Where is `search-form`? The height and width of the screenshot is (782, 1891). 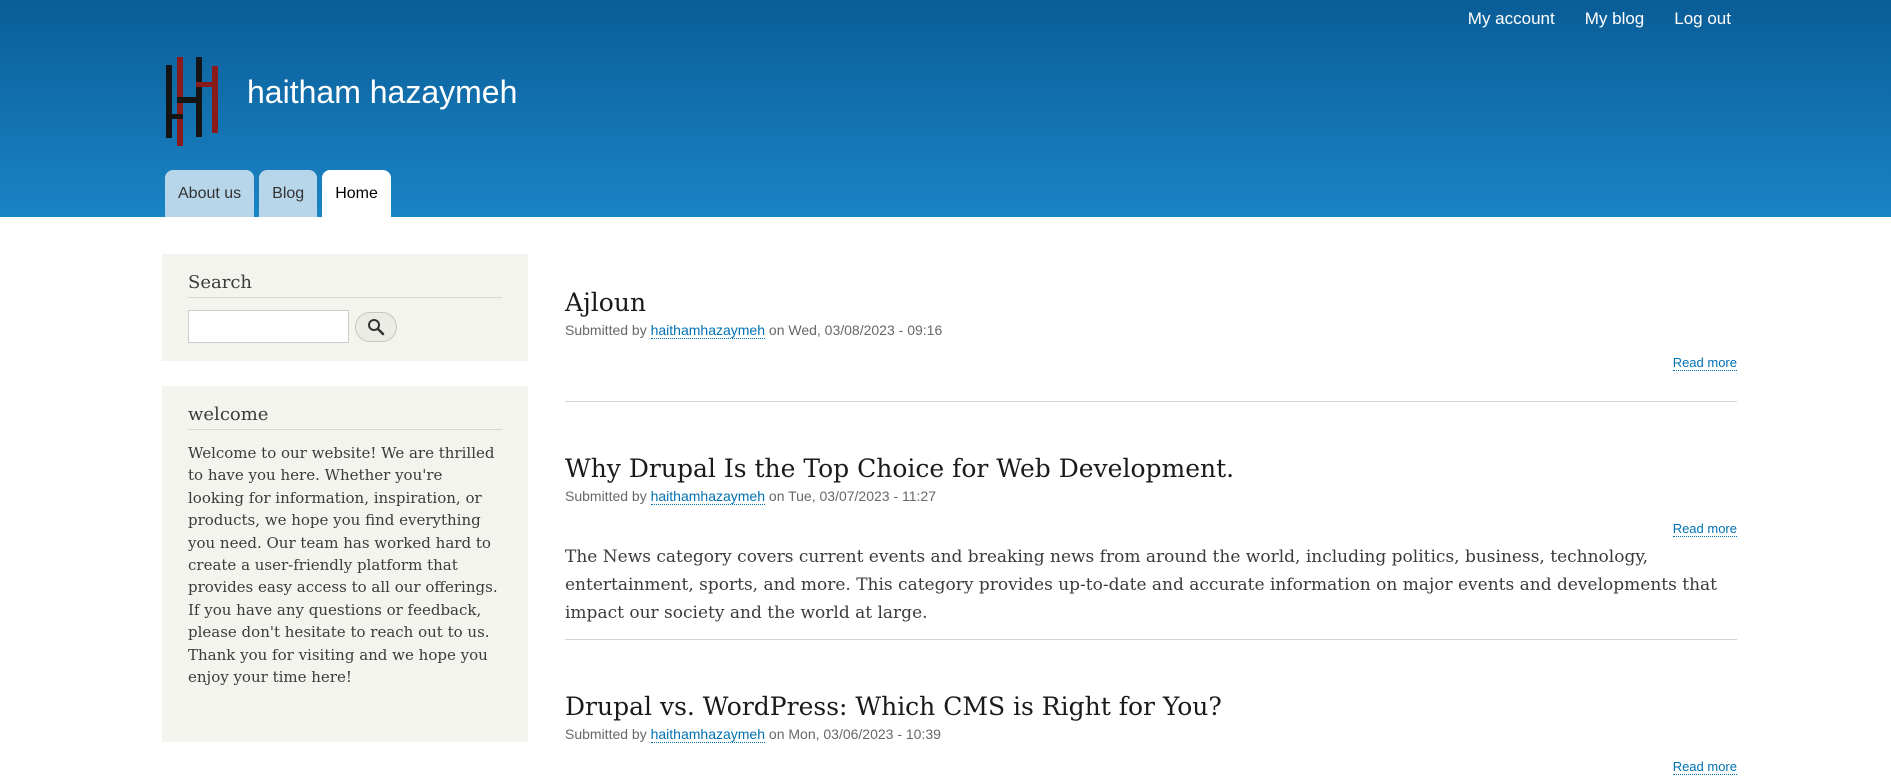 search-form is located at coordinates (345, 326).